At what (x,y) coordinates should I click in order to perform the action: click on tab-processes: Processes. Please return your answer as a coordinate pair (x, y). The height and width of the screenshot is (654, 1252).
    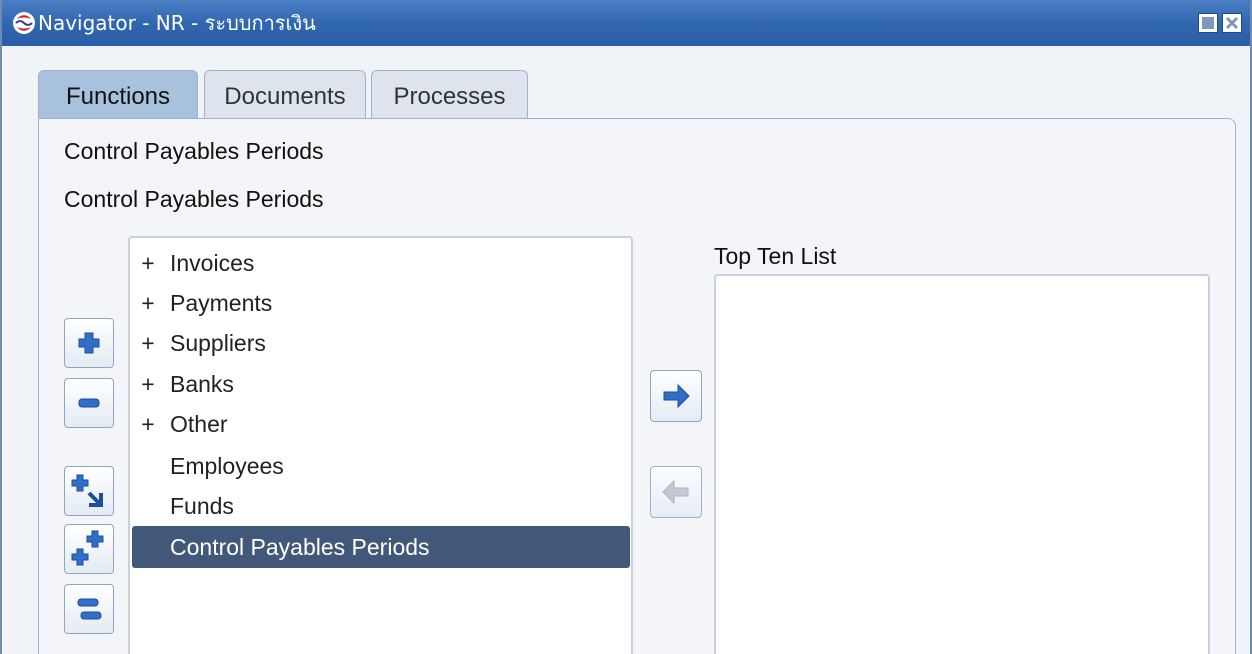
    Looking at the image, I should click on (449, 94).